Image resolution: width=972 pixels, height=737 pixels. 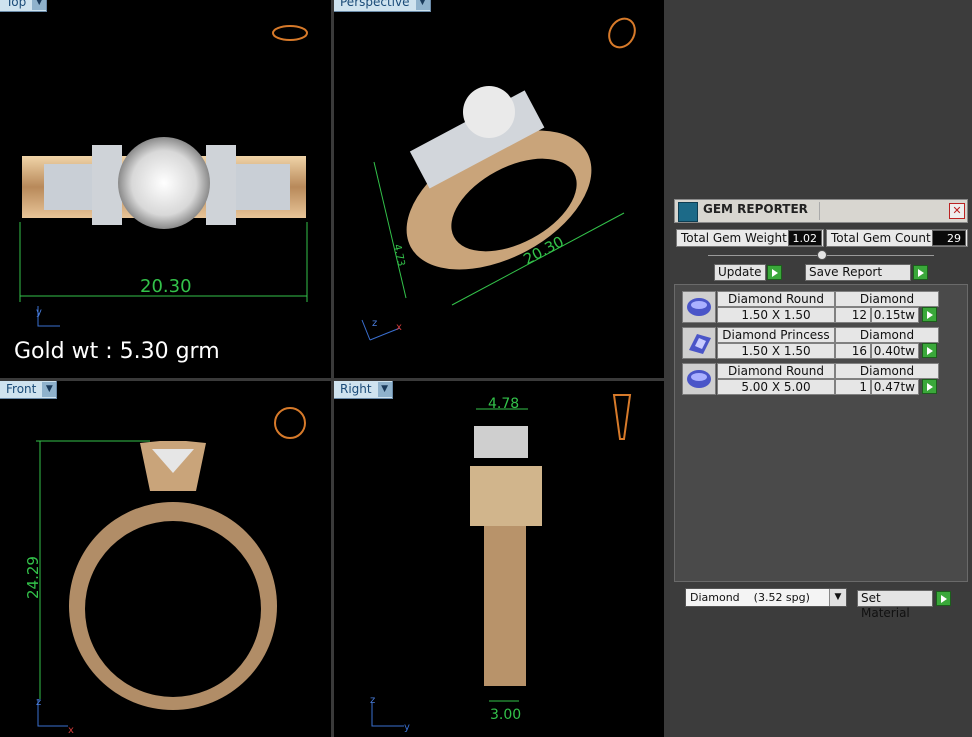 I want to click on close-icon: ✕, so click(x=957, y=211).